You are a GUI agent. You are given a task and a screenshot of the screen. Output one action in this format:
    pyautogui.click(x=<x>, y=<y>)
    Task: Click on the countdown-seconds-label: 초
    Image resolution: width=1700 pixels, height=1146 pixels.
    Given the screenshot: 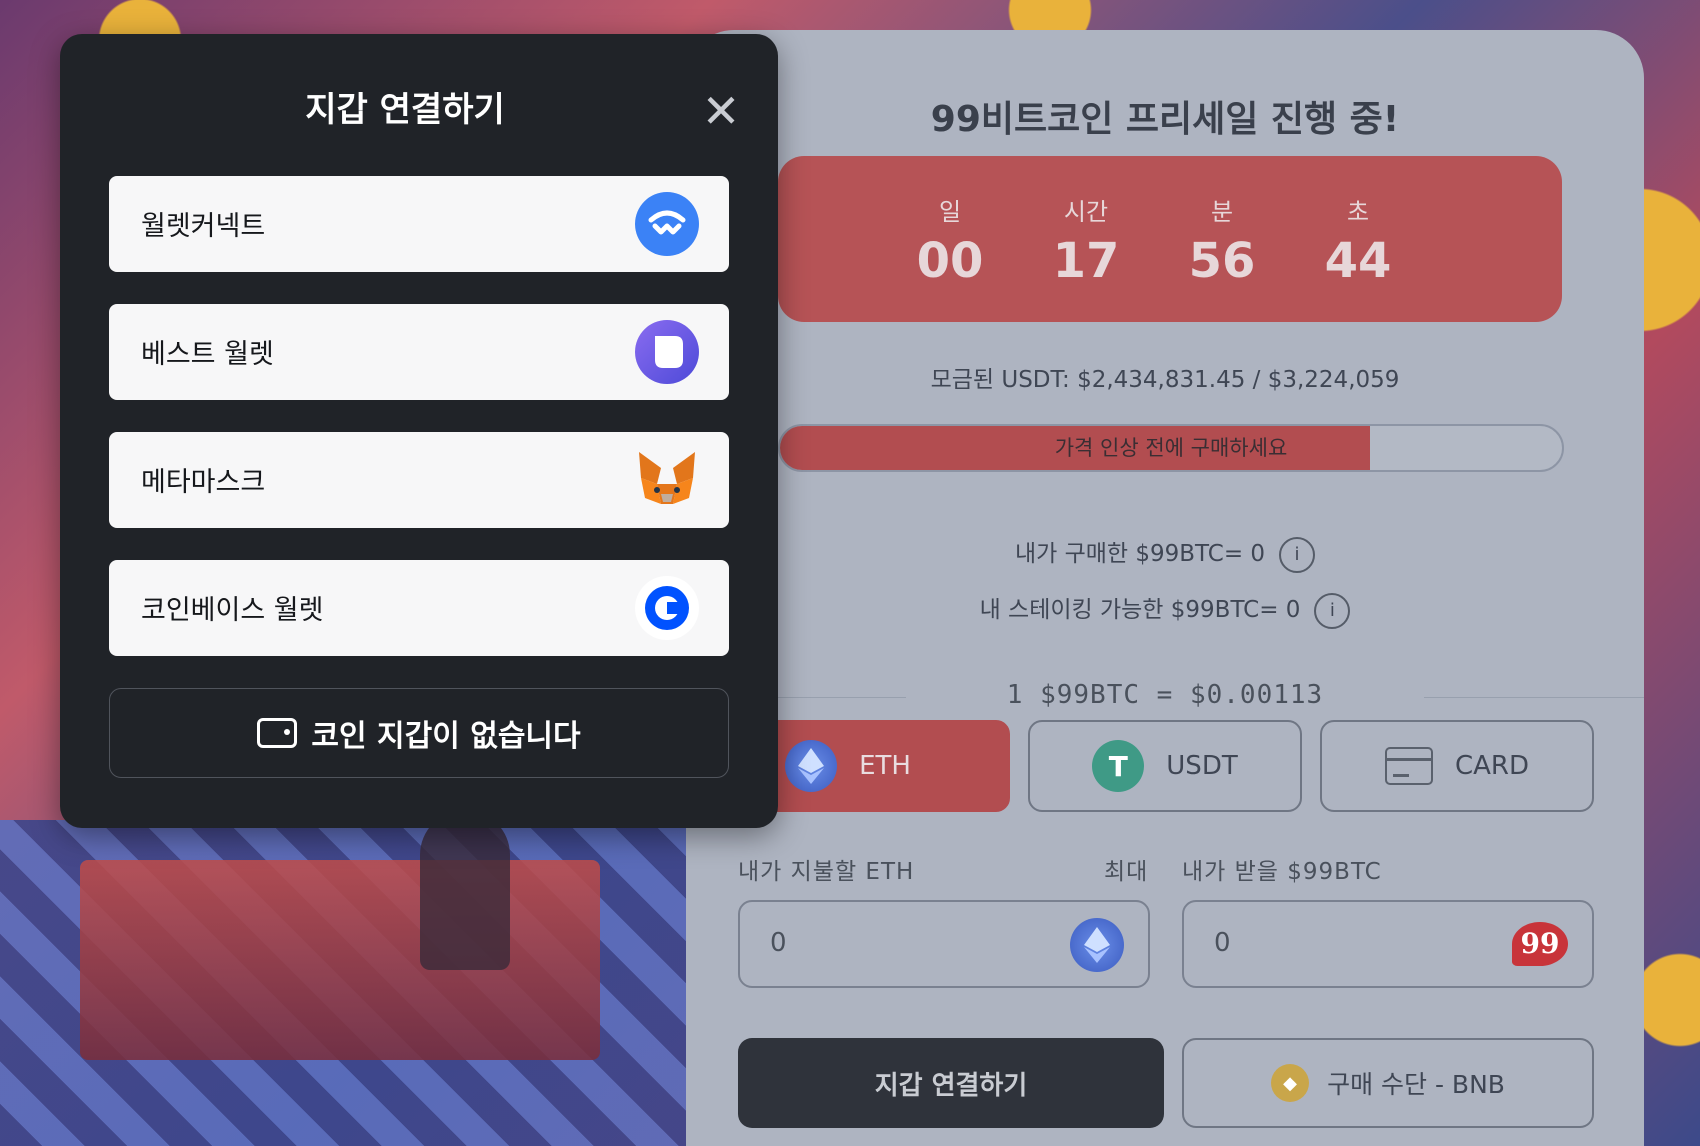 What is the action you would take?
    pyautogui.click(x=1358, y=212)
    